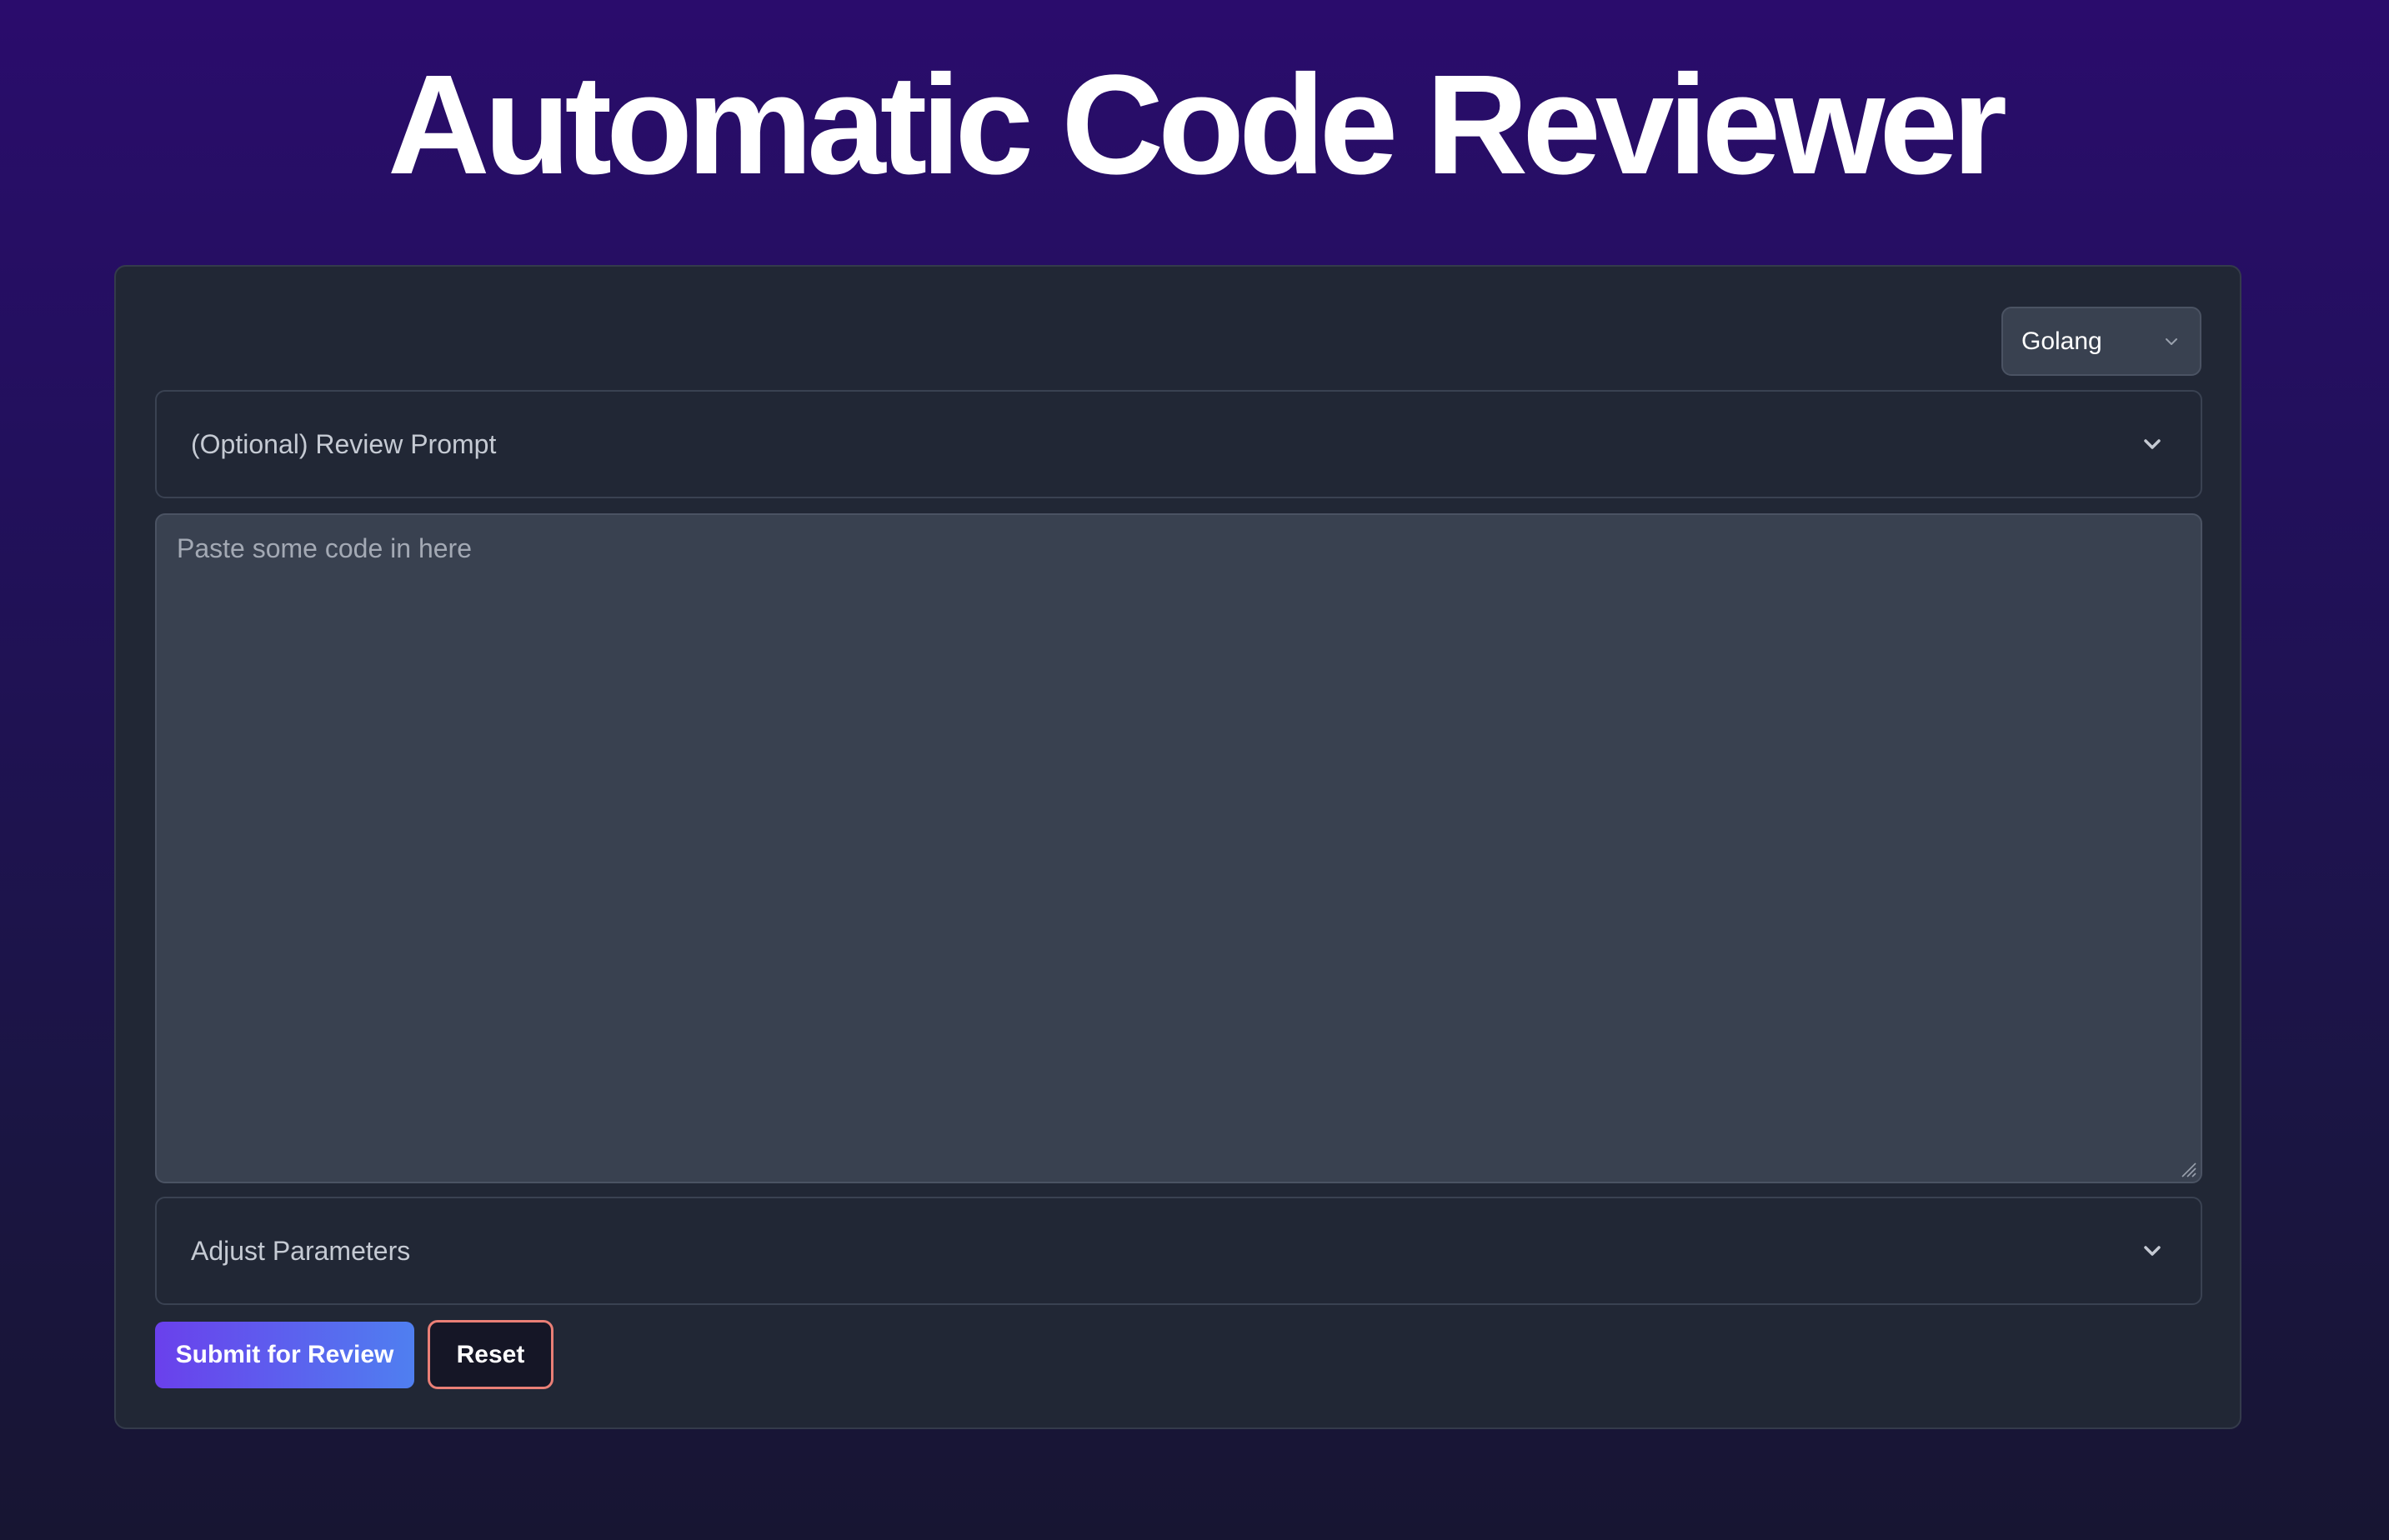  I want to click on review-prompt-accordion: (Optional) Review Prompt, so click(1178, 444).